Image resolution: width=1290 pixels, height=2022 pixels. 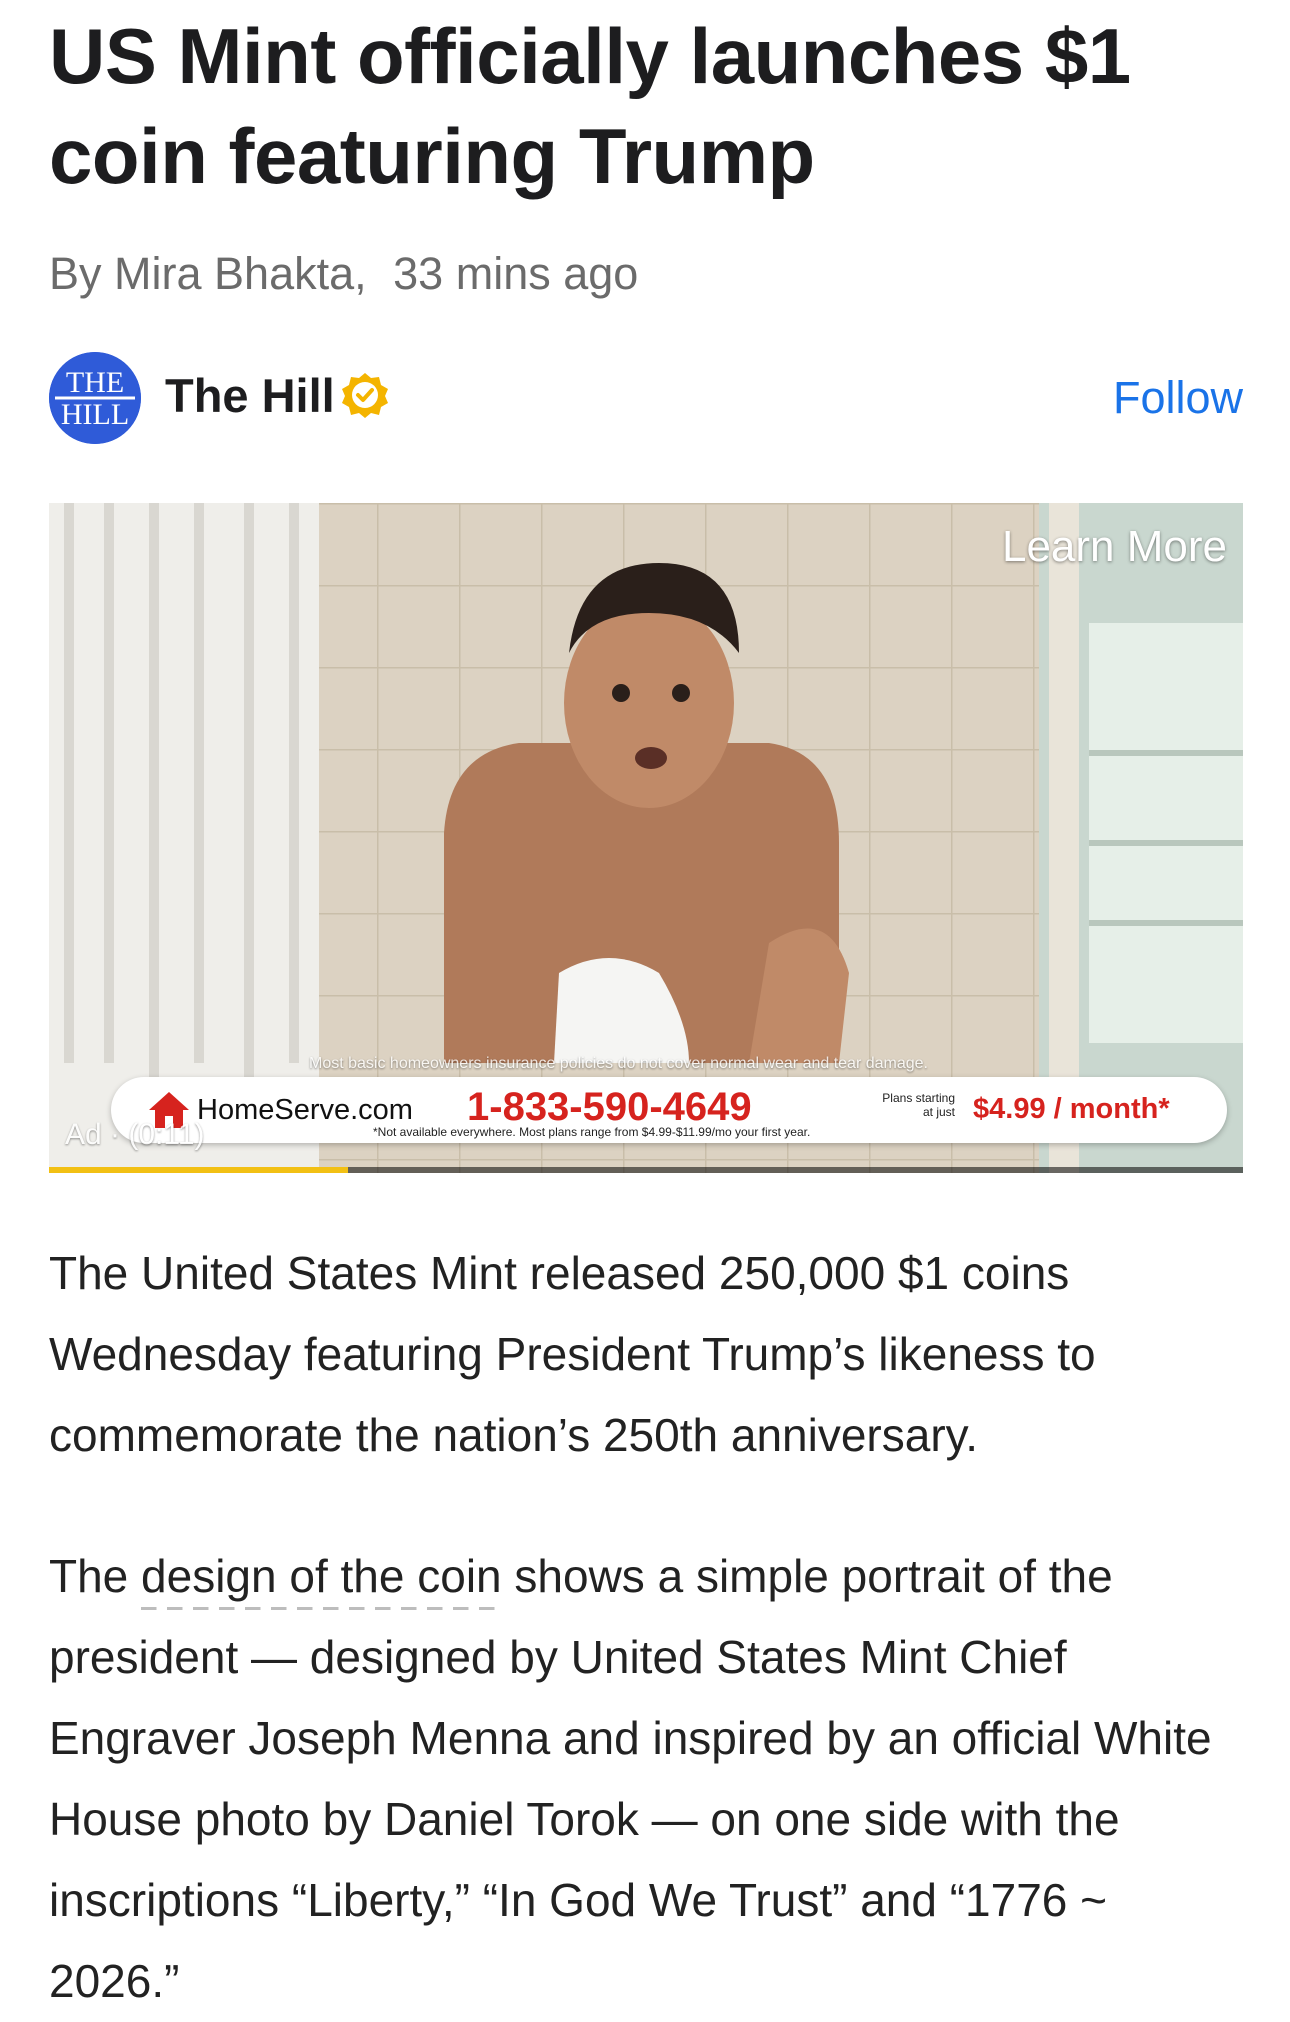 I want to click on byline: By Mira Bhakta, 33 mins ago, so click(x=343, y=274).